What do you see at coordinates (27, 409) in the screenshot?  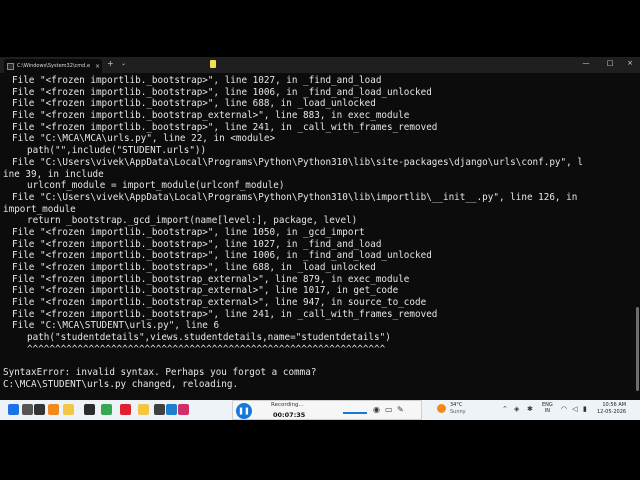 I see `search-icon` at bounding box center [27, 409].